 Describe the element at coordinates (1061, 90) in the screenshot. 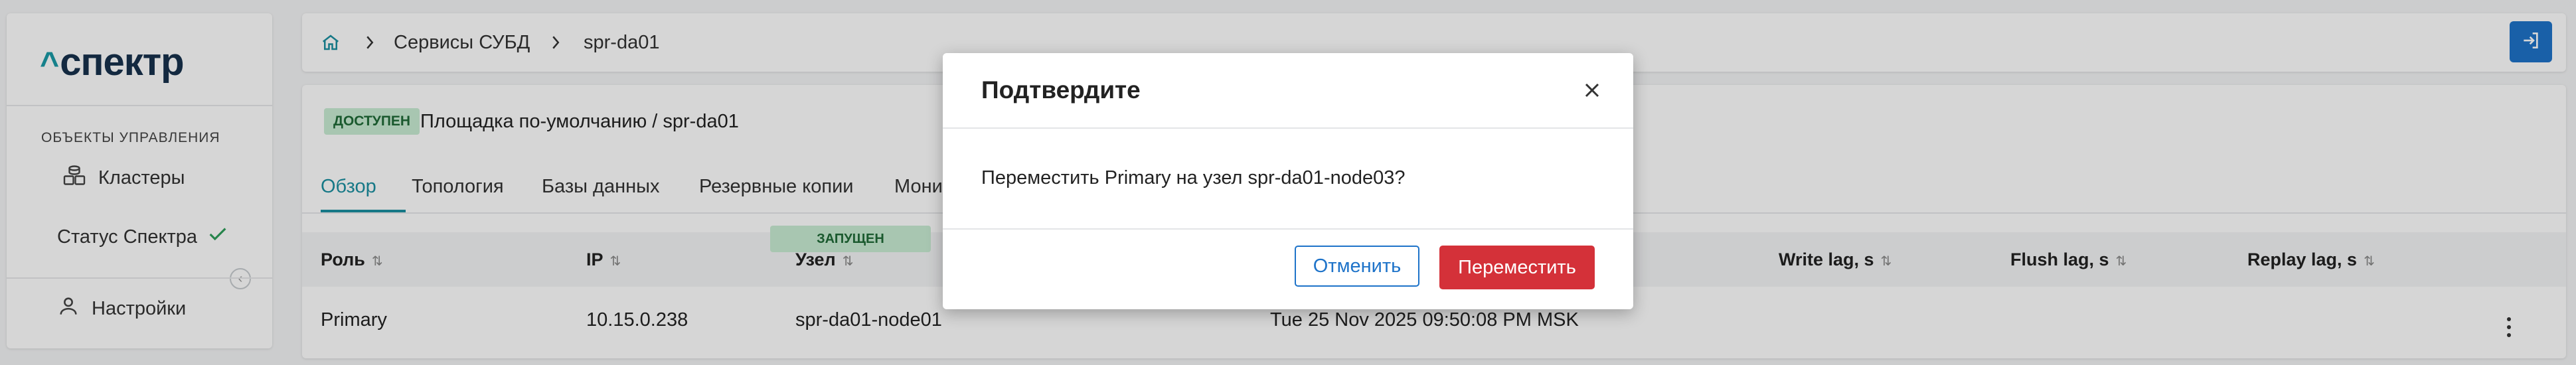

I see `dialog-title: Подтвердите` at that location.